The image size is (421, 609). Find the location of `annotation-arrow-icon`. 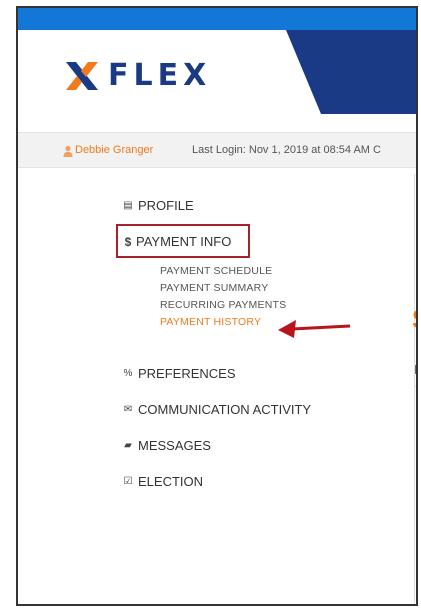

annotation-arrow-icon is located at coordinates (314, 329).